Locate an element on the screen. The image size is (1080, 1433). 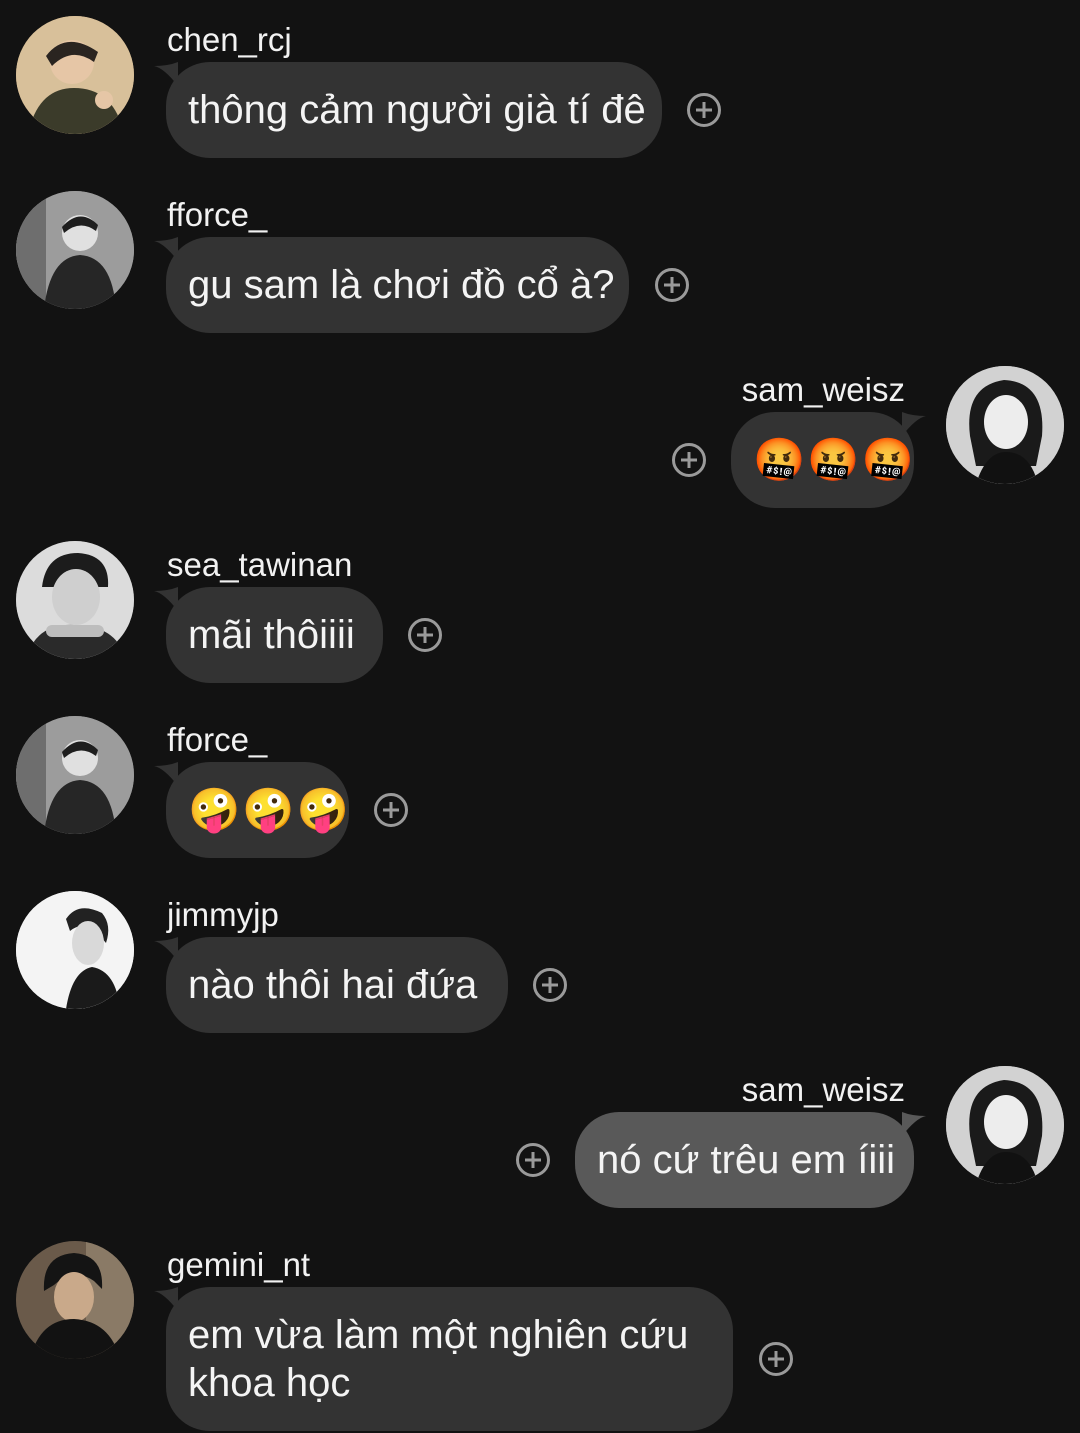
message-bubble: em vừa làm một nghiên cứu khoa học is located at coordinates (449, 1359).